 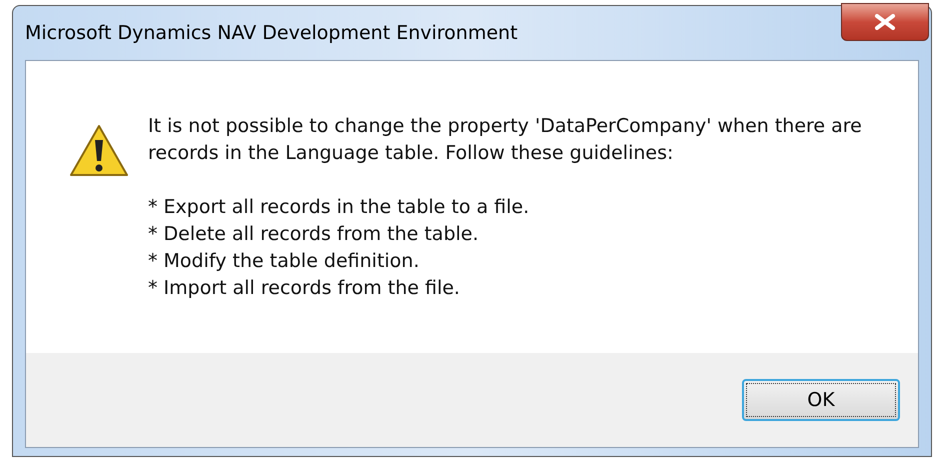 I want to click on guideline-text: * Export all records in the table to a file., so click(x=339, y=207).